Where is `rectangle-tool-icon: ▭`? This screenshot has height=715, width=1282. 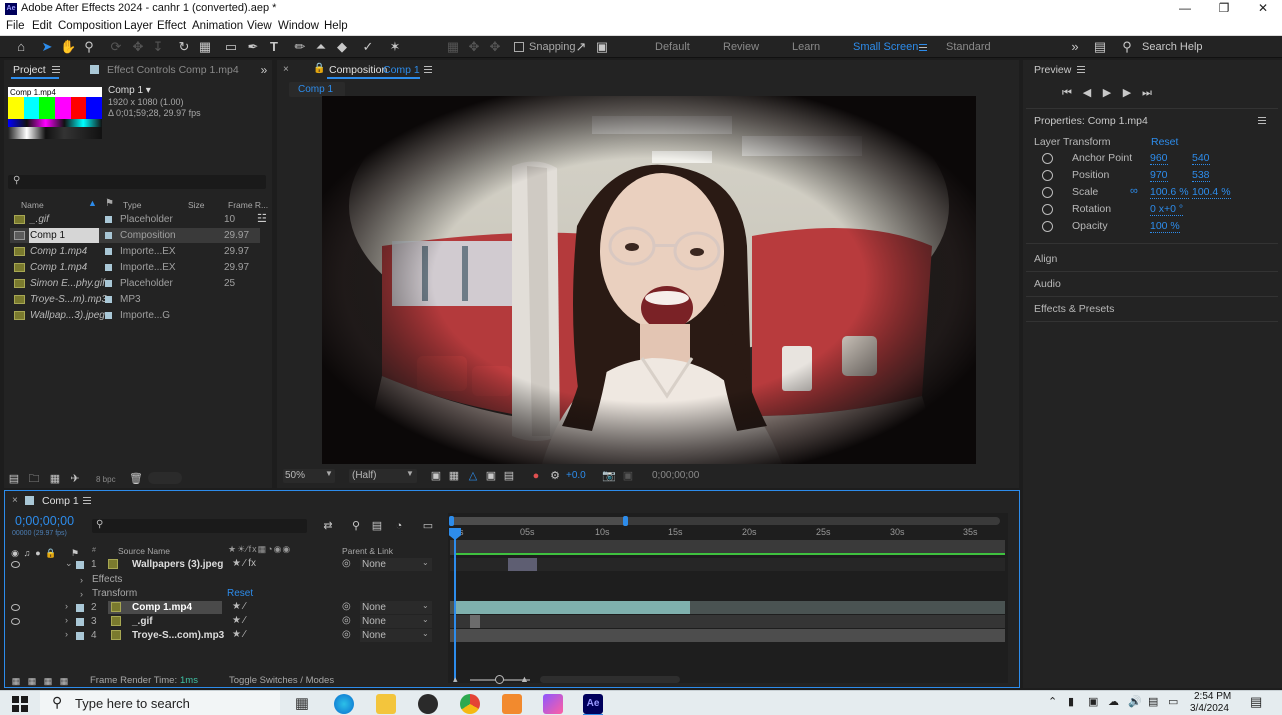
rectangle-tool-icon: ▭ is located at coordinates (231, 47).